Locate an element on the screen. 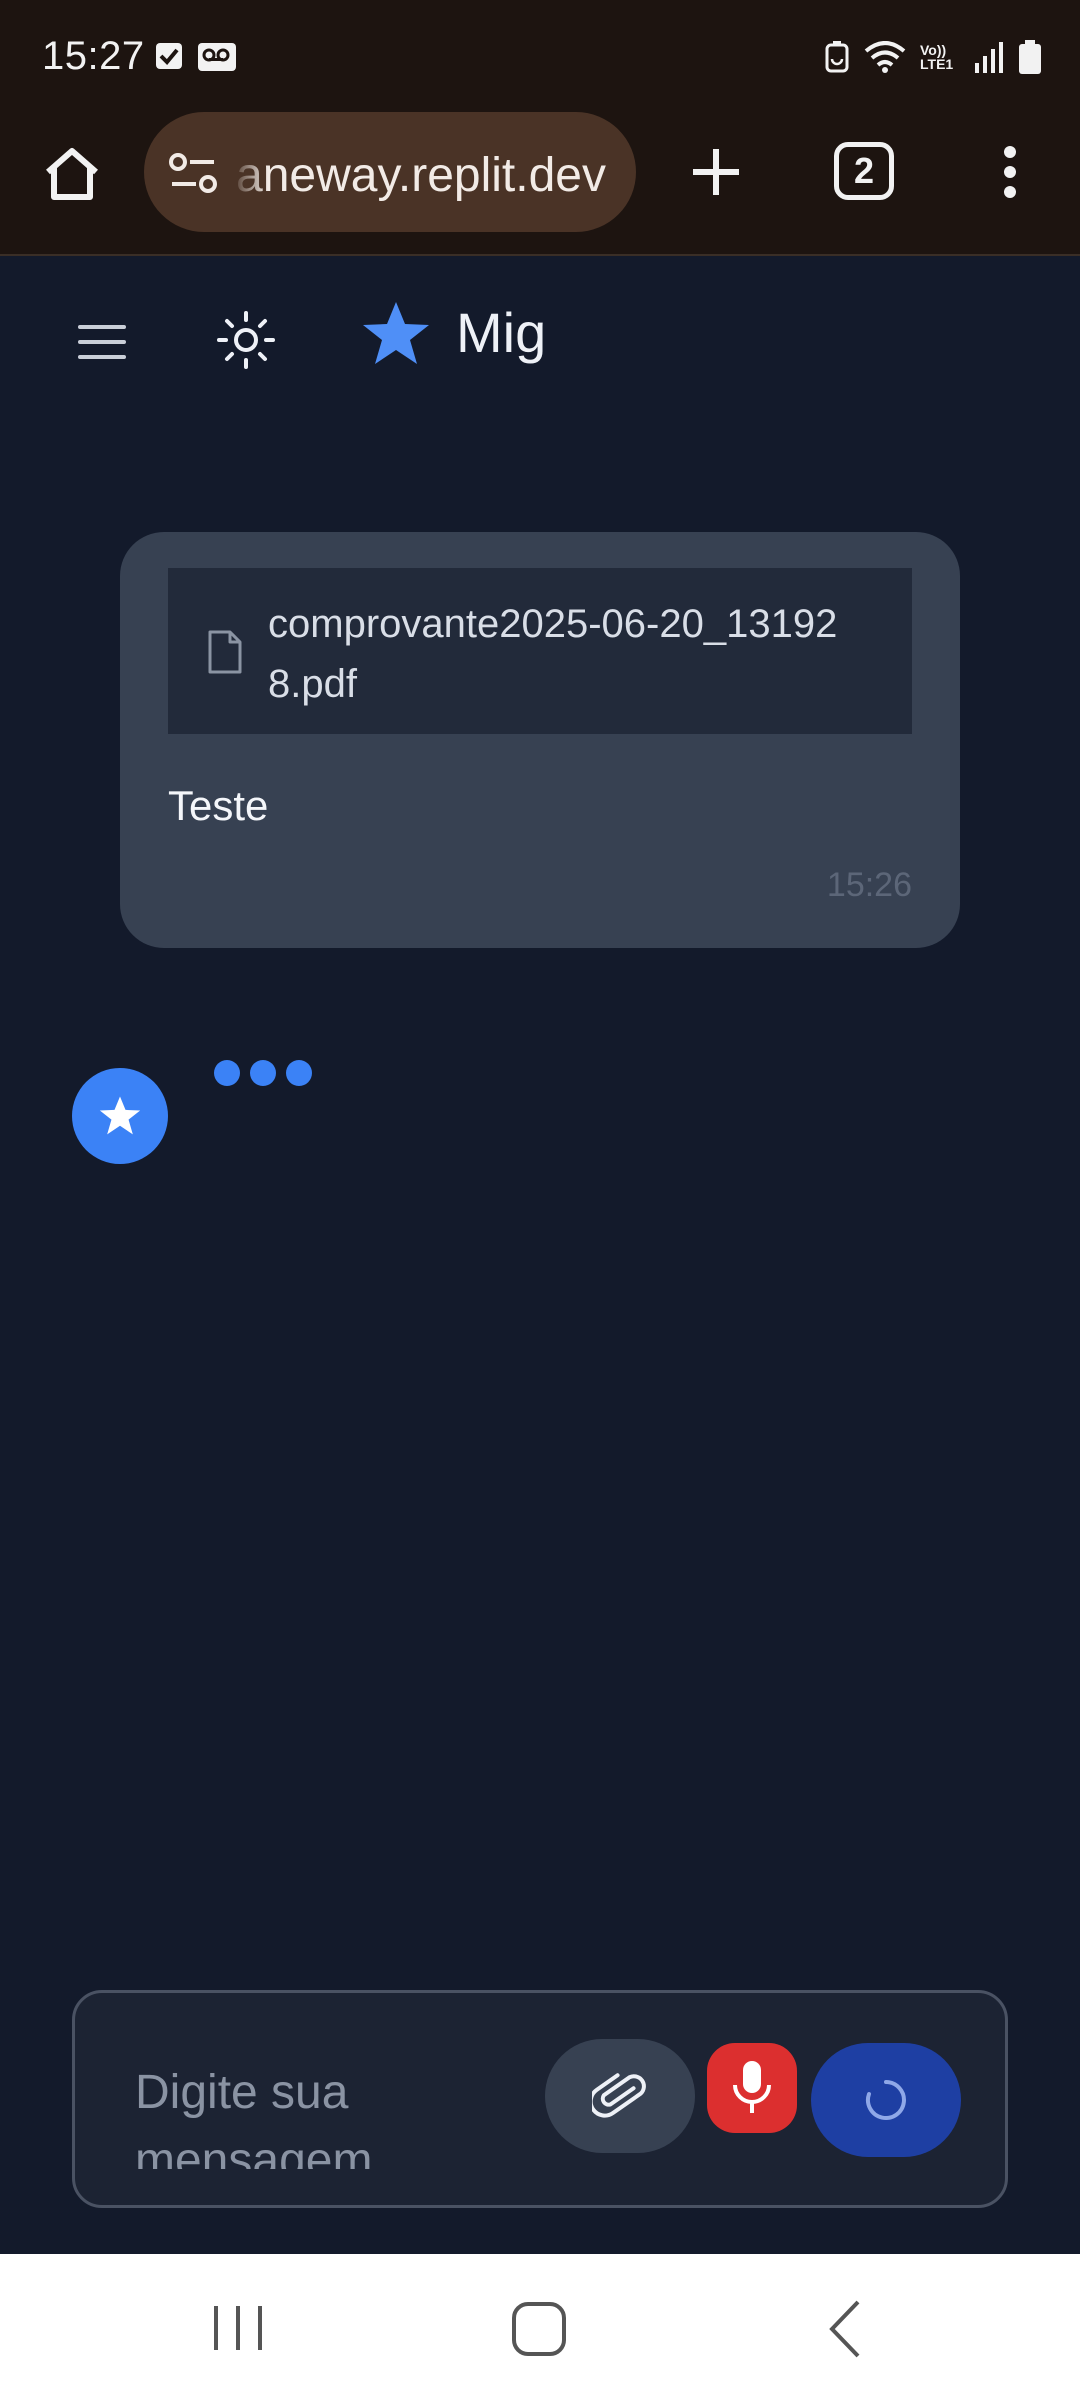 This screenshot has height=2400, width=1080. send-button is located at coordinates (886, 2100).